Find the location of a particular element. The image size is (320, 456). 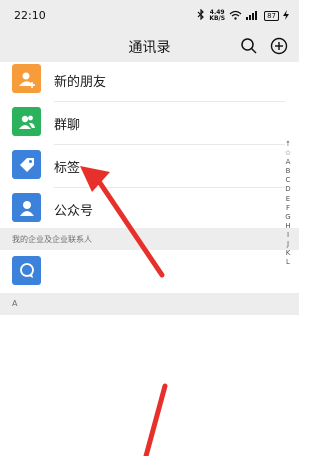

red-arrow-lower is located at coordinates (155, 419).